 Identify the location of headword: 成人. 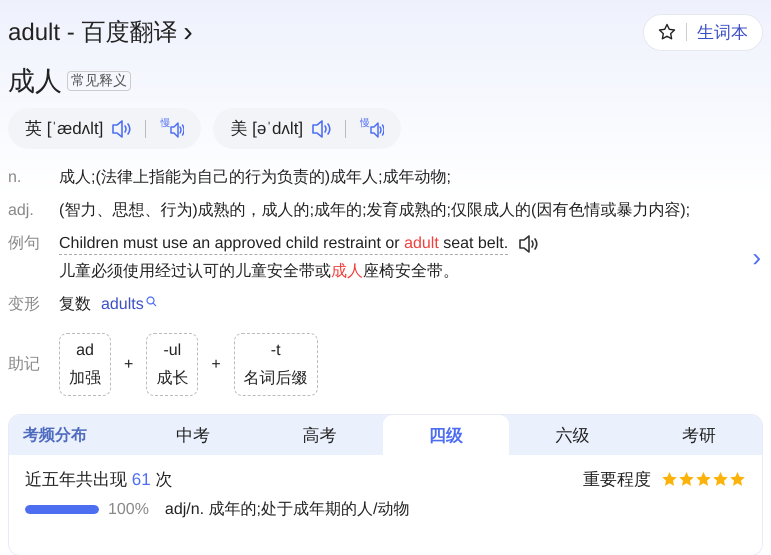
(35, 81).